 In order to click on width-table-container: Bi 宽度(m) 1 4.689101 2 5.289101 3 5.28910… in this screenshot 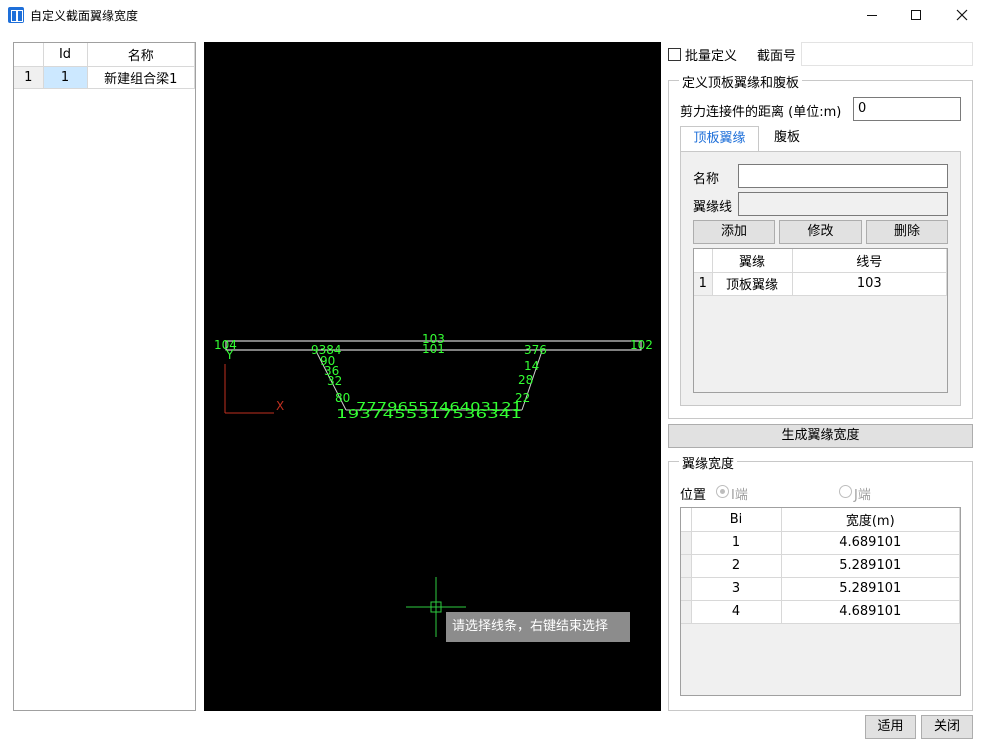, I will do `click(820, 601)`.